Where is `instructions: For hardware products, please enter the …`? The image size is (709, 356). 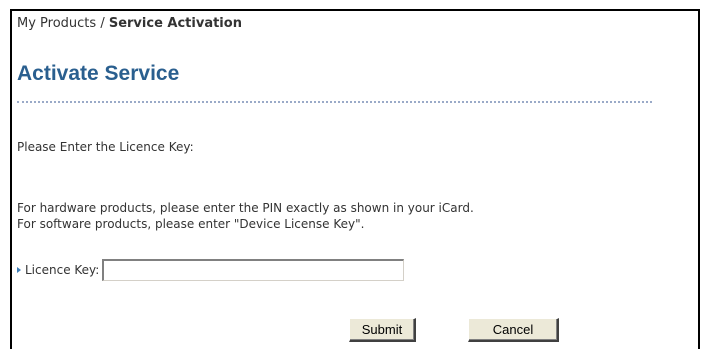
instructions: For hardware products, please enter the … is located at coordinates (245, 216).